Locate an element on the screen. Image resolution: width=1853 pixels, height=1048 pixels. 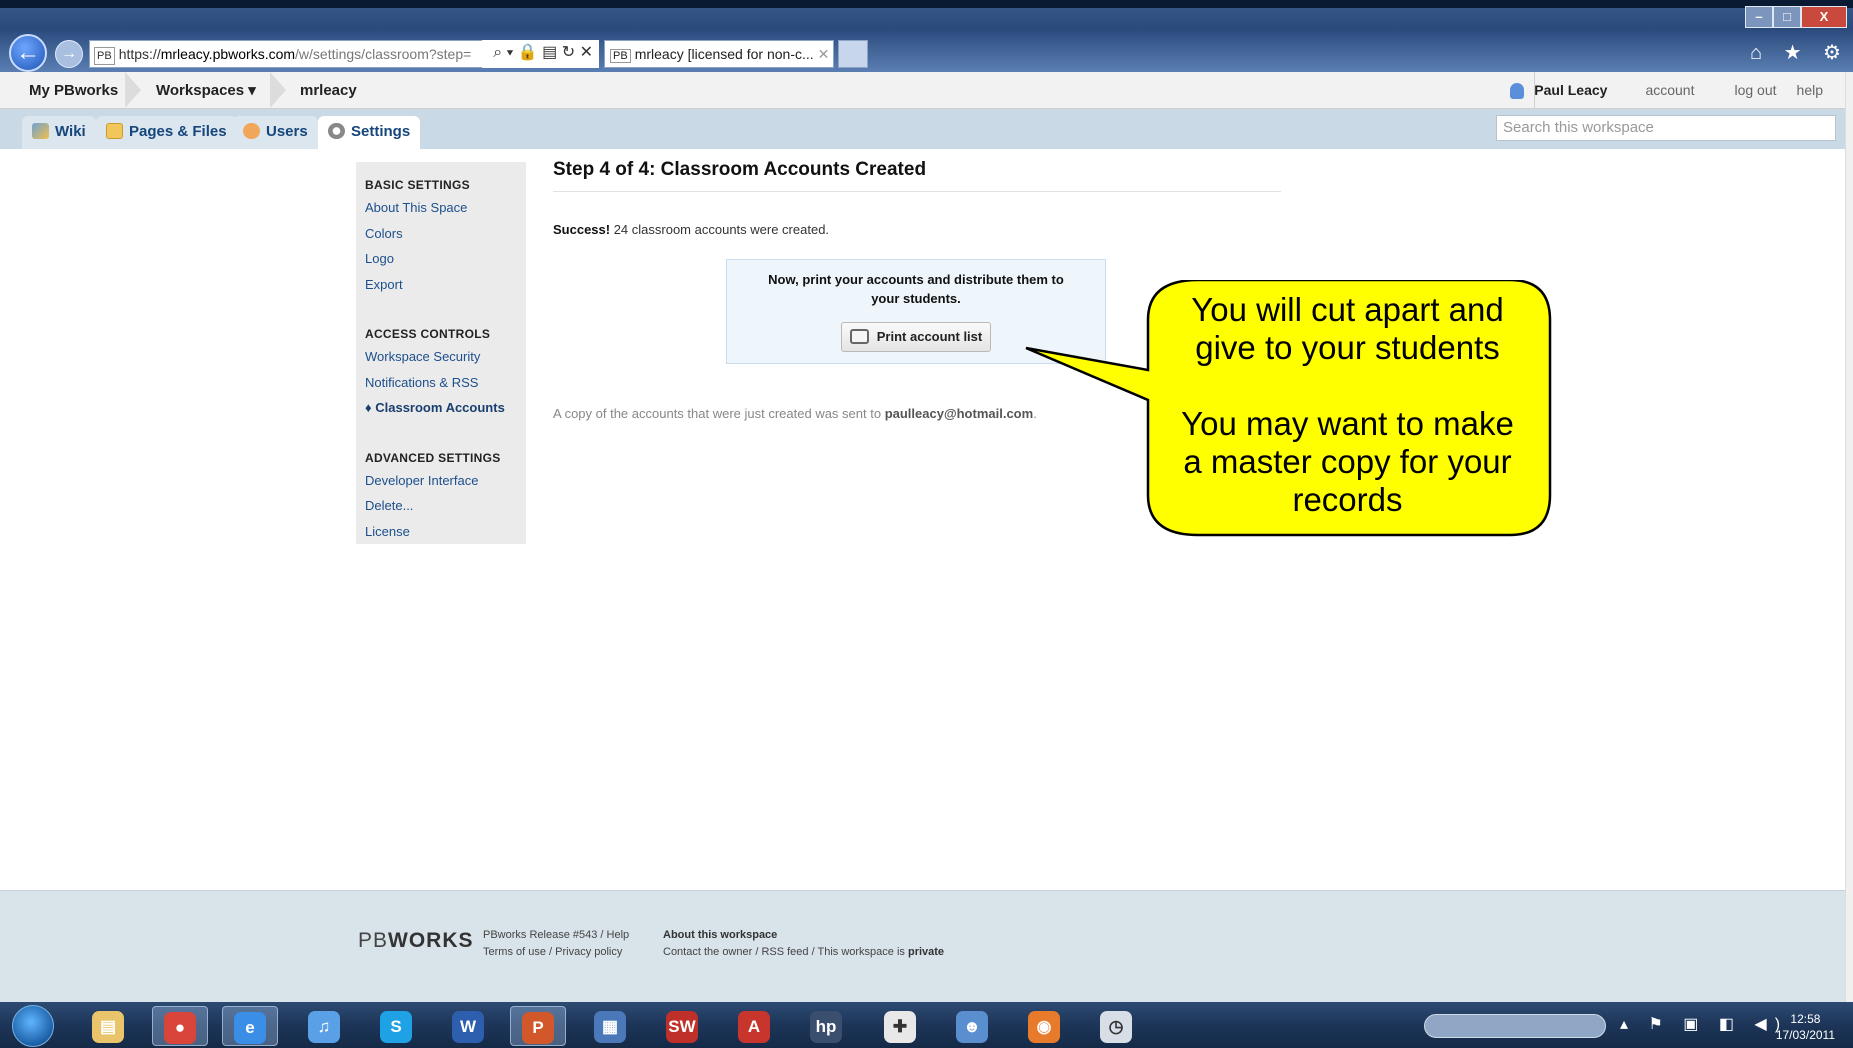
logout-link: log out is located at coordinates (1755, 90).